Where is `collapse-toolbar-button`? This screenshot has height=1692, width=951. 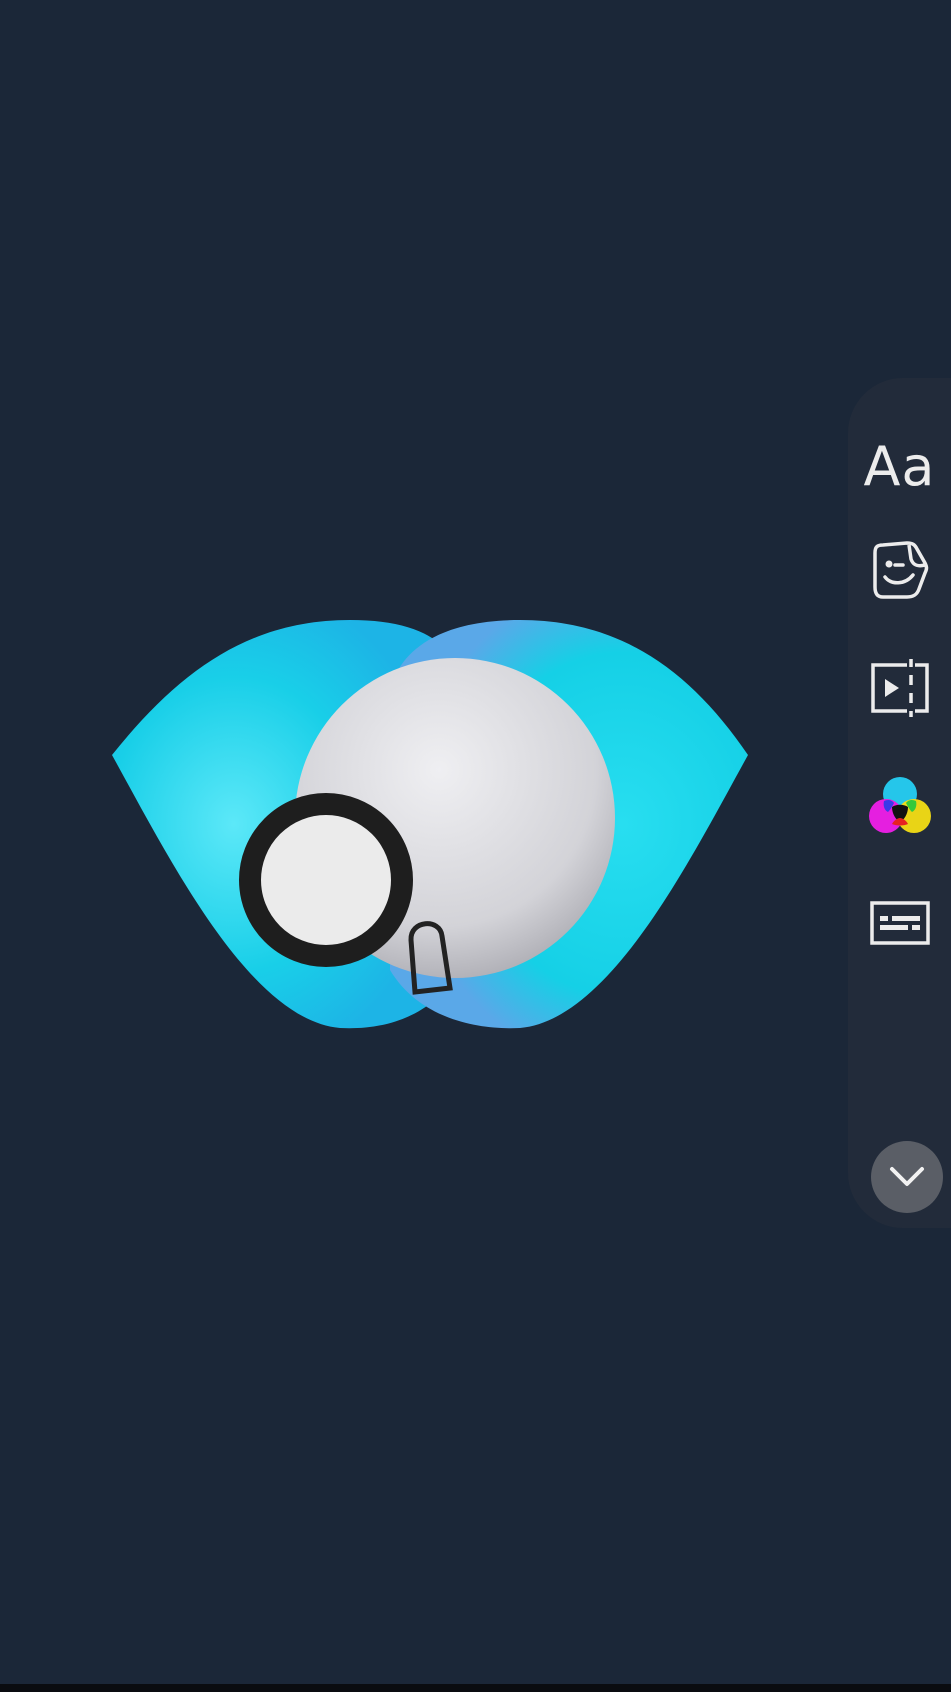
collapse-toolbar-button is located at coordinates (907, 1177).